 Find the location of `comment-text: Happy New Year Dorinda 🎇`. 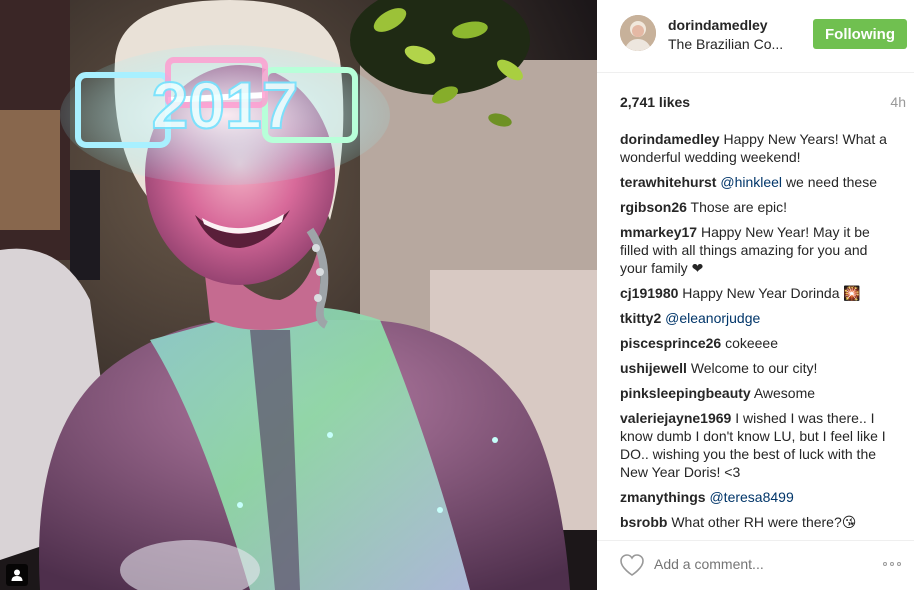

comment-text: Happy New Year Dorinda 🎇 is located at coordinates (771, 293).